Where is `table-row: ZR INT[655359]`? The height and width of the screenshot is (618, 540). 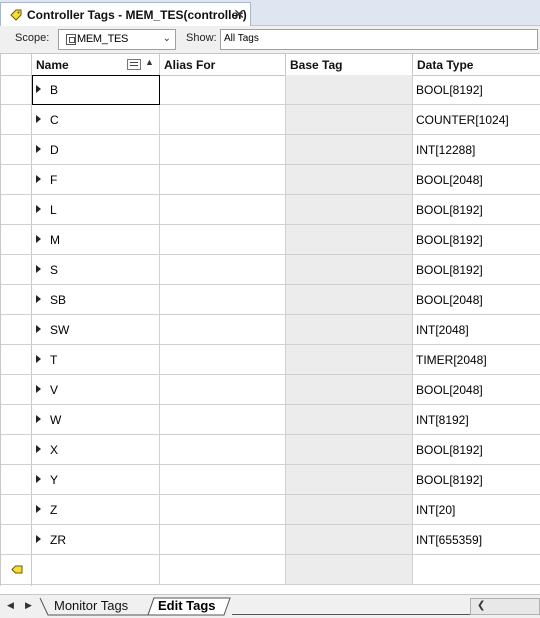
table-row: ZR INT[655359] is located at coordinates (270, 540).